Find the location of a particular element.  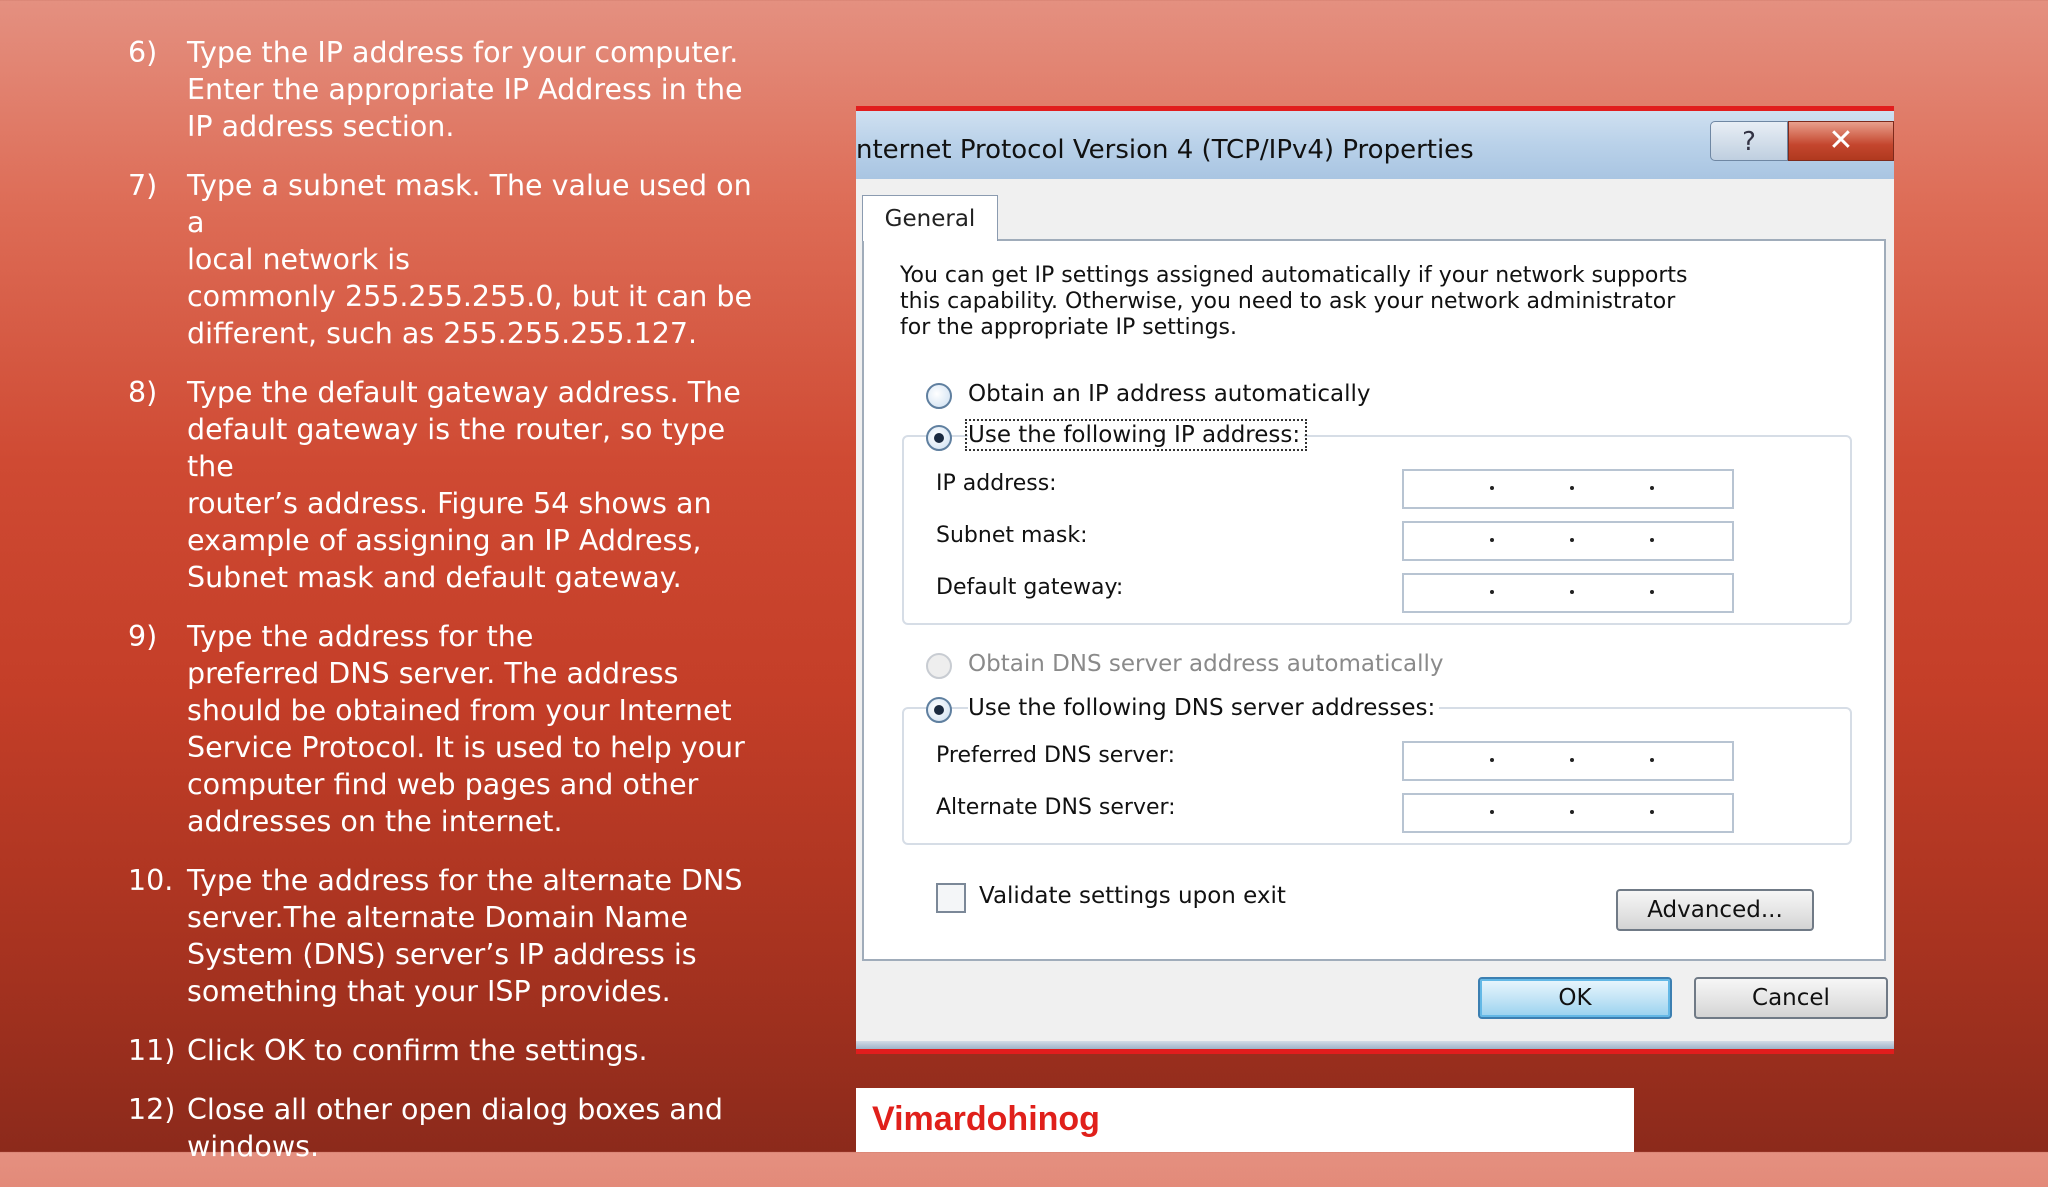

step-line: something that your ISP provides. is located at coordinates (429, 991).